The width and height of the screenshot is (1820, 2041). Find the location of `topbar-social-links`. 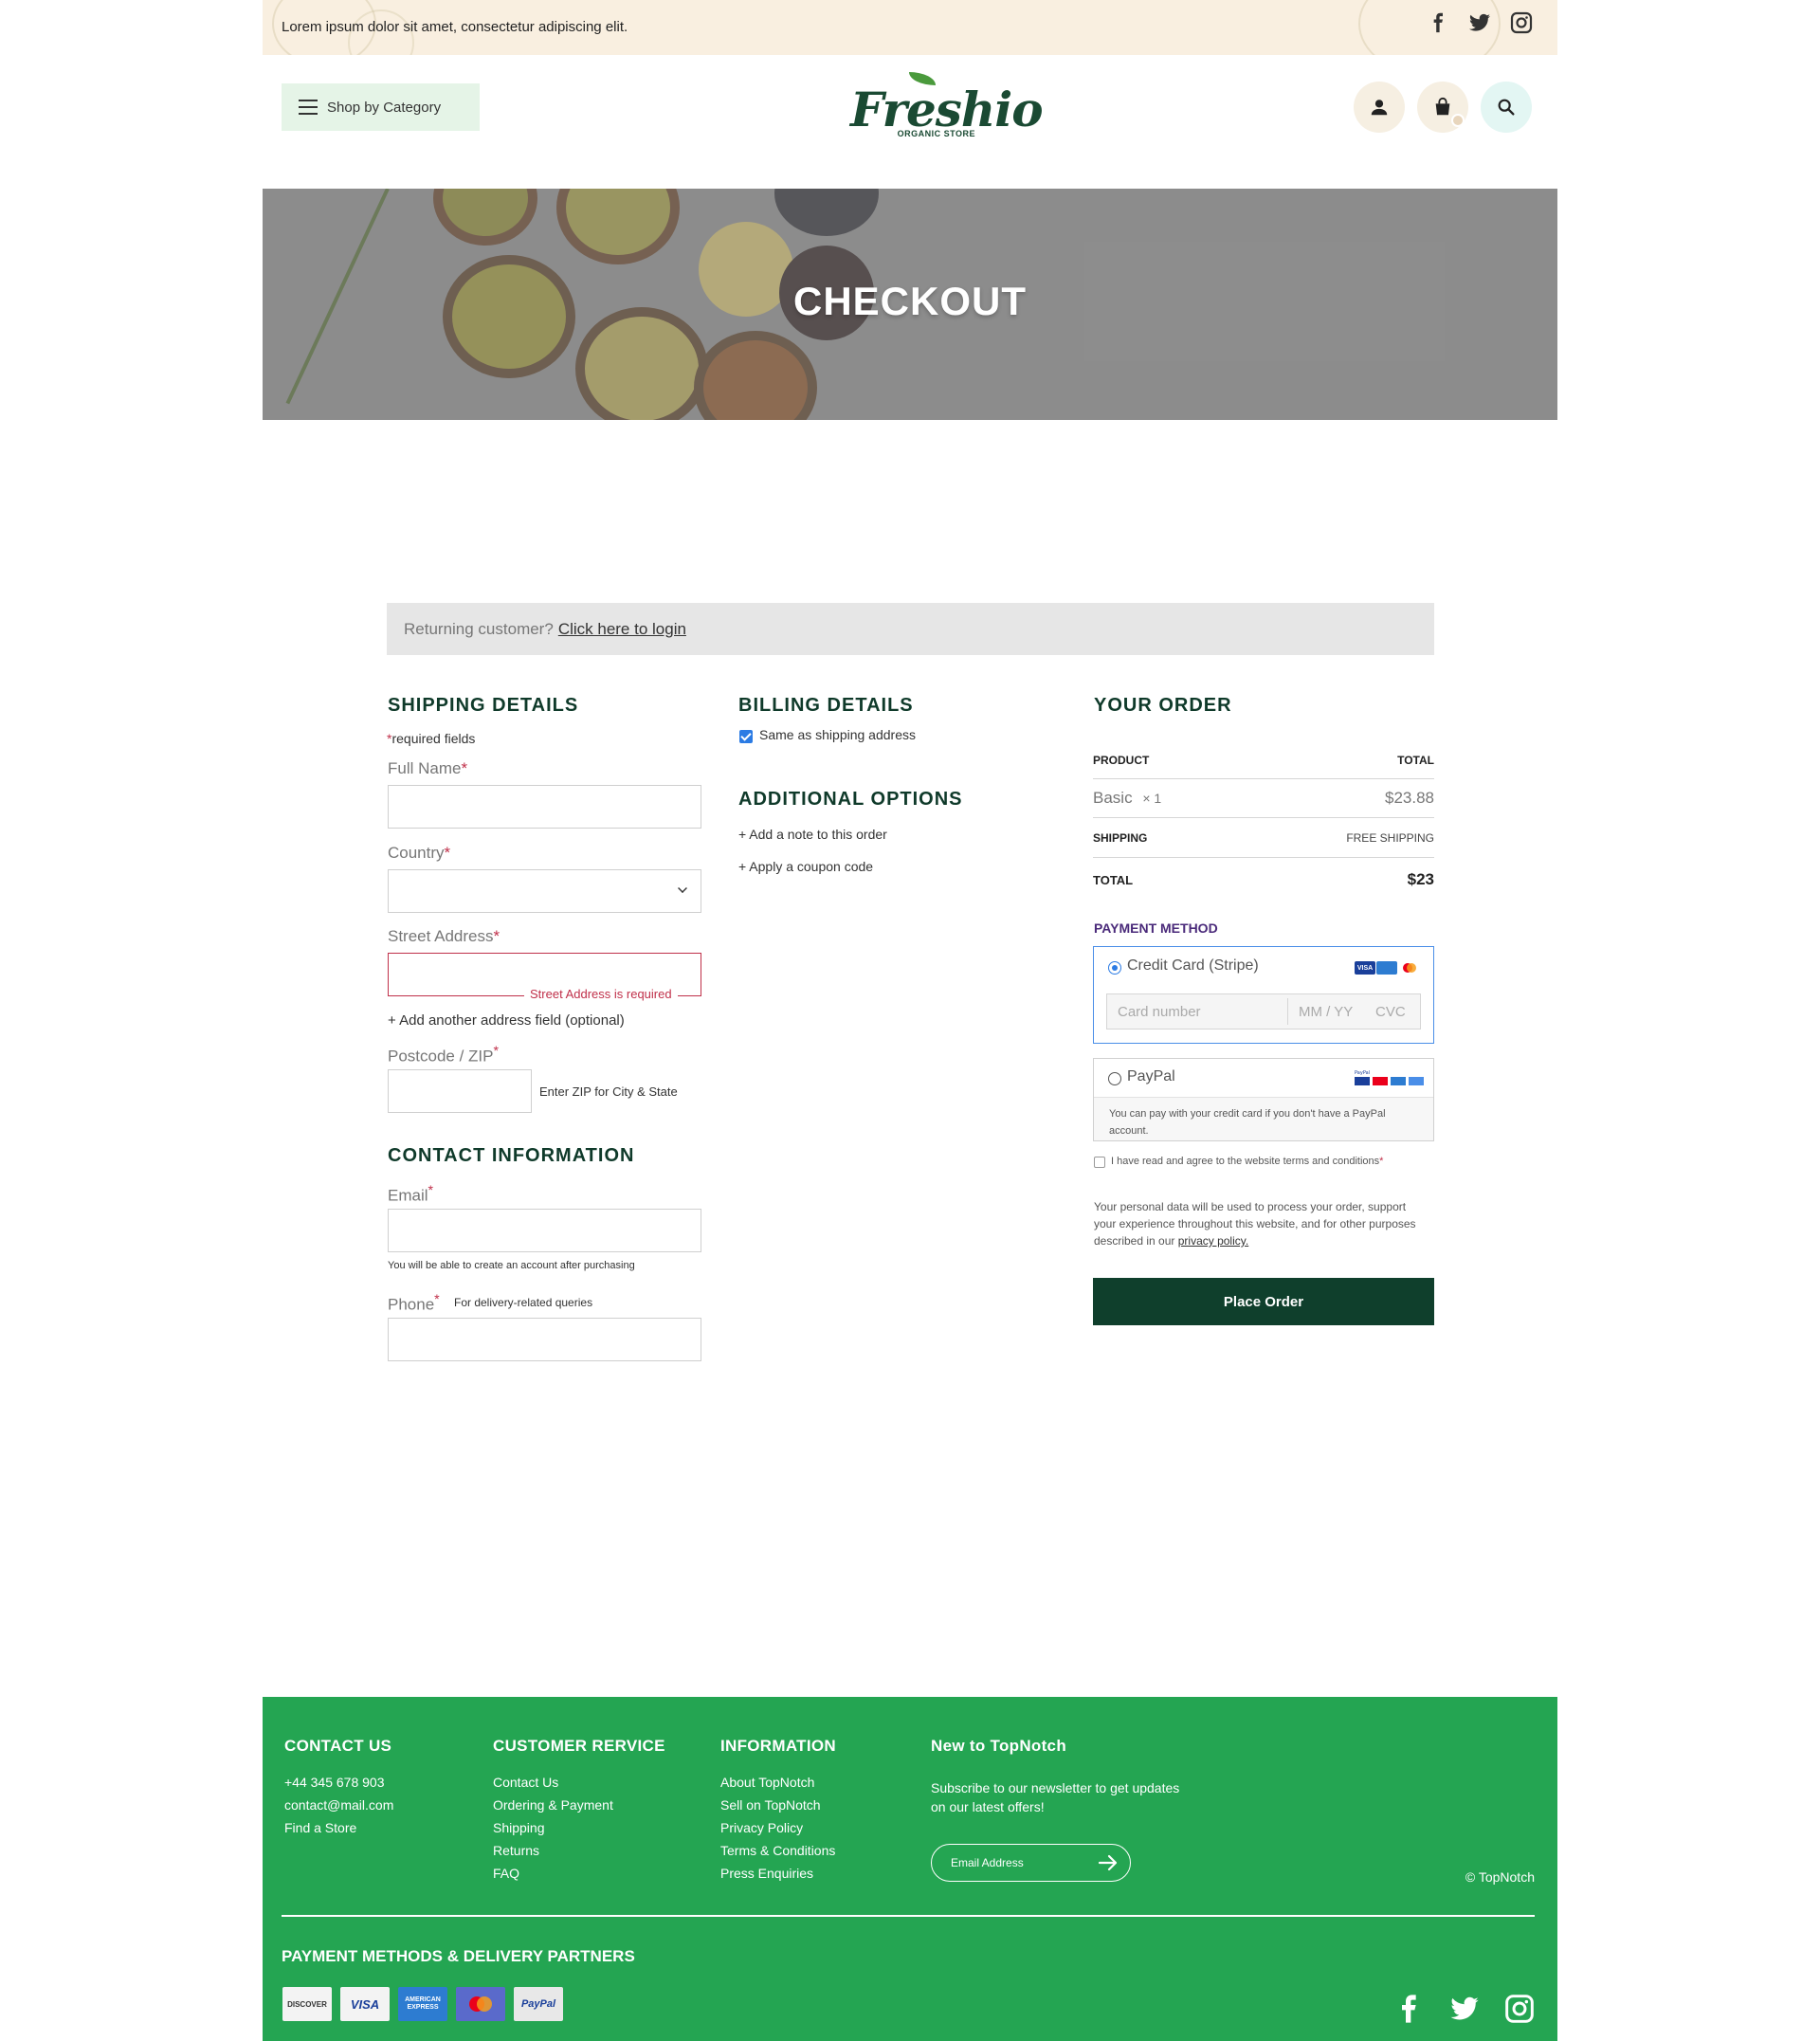

topbar-social-links is located at coordinates (1480, 22).